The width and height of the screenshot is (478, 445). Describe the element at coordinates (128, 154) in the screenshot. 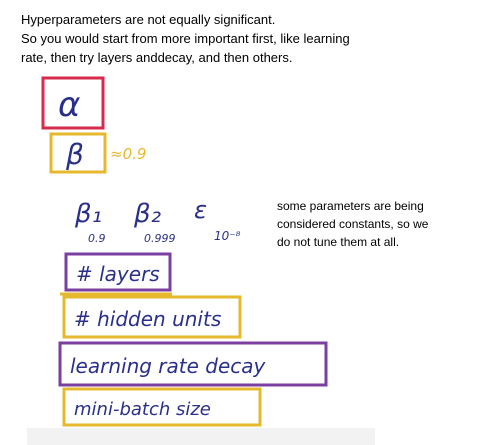

I see `beta-note: ≈0.9` at that location.